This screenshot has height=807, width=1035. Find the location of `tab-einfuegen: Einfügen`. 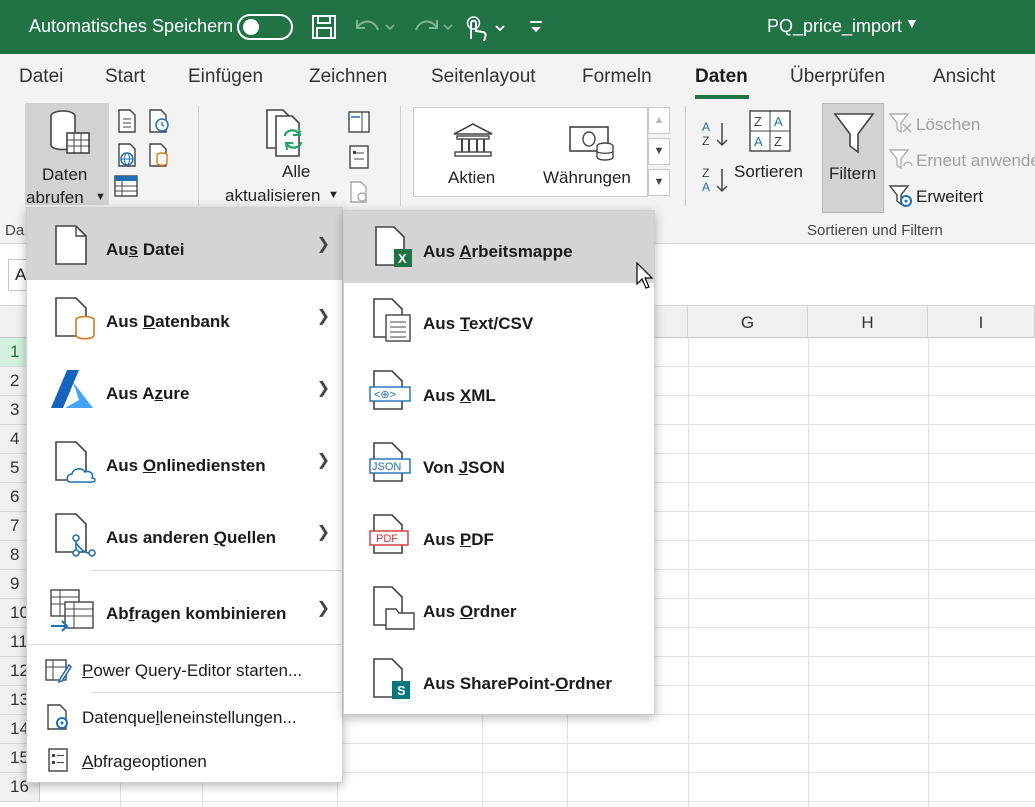

tab-einfuegen: Einfügen is located at coordinates (225, 77).